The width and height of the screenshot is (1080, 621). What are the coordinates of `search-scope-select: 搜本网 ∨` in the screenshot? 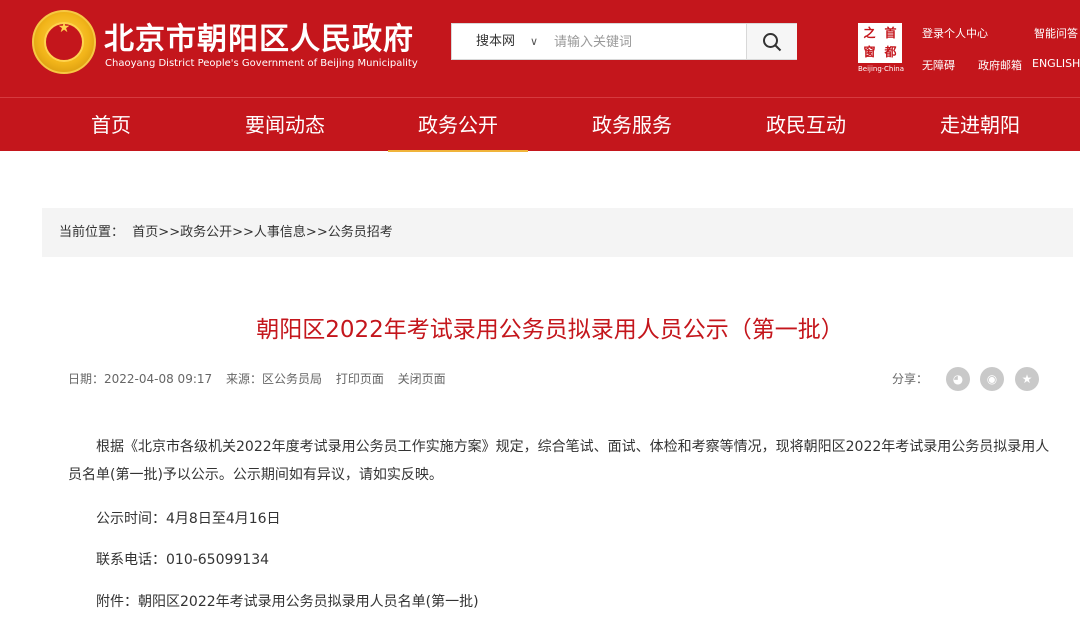 It's located at (498, 41).